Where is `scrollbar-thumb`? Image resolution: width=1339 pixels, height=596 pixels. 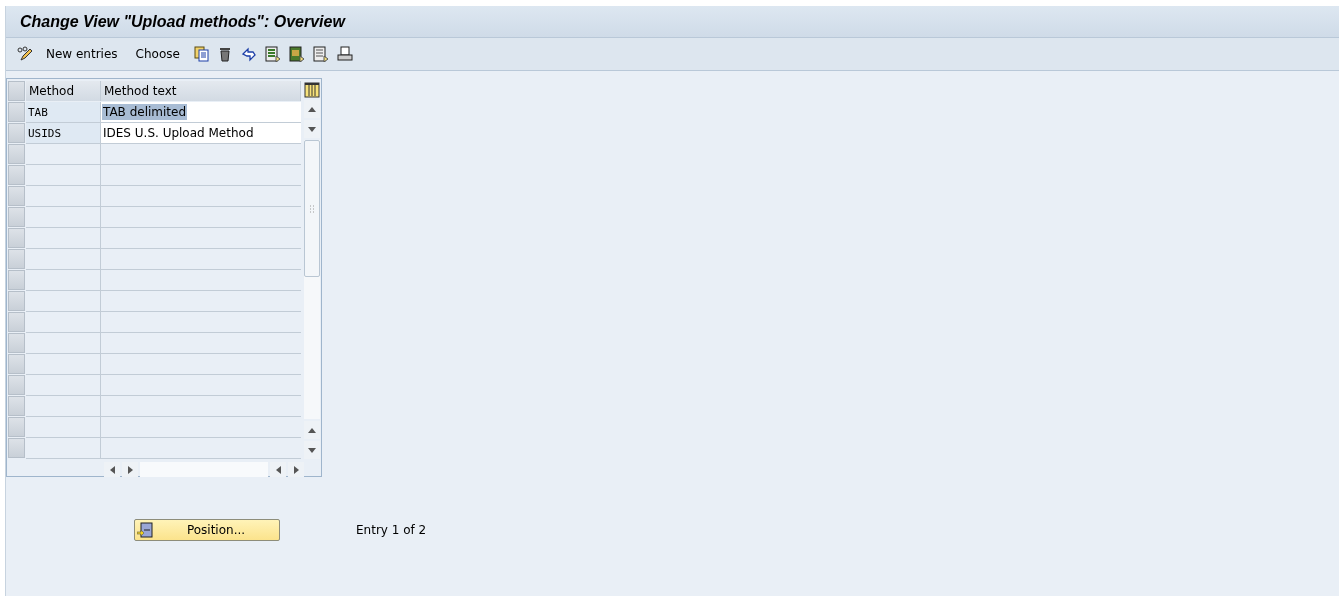
scrollbar-thumb is located at coordinates (312, 208).